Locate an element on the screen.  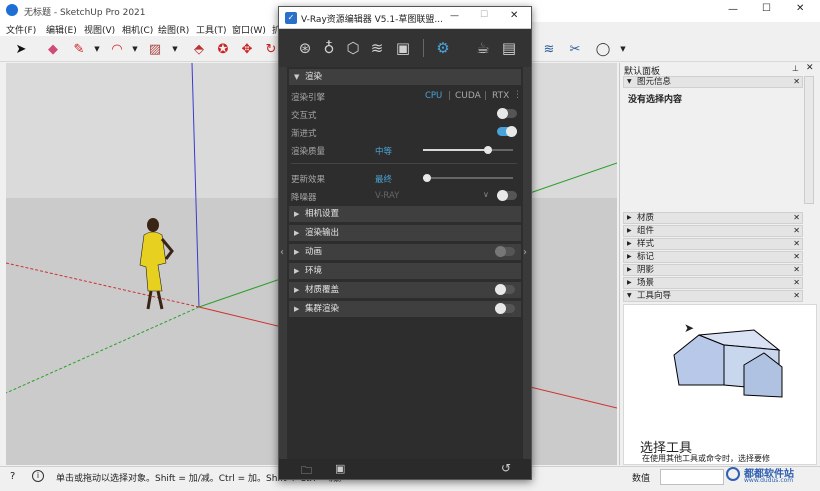
animation-toggle is located at coordinates (505, 251).